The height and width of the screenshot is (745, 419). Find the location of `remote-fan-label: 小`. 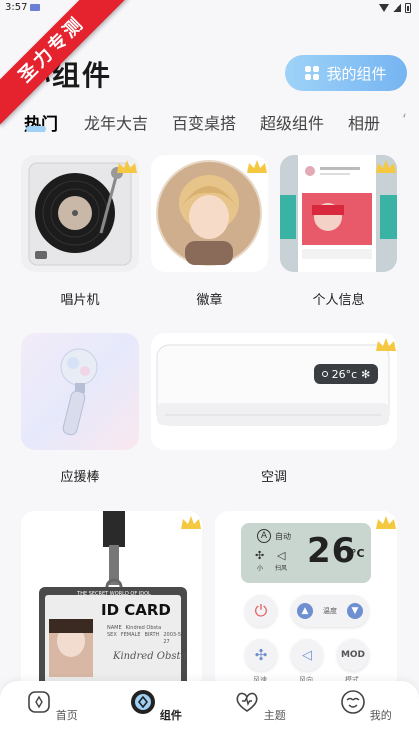

remote-fan-label: 小 is located at coordinates (260, 568).